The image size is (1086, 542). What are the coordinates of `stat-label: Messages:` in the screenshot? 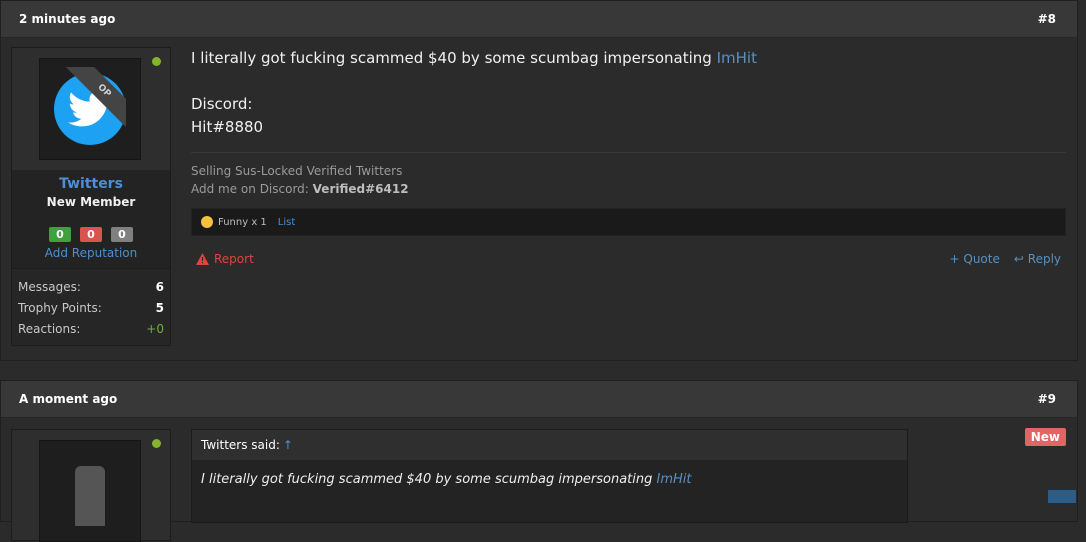 It's located at (49, 286).